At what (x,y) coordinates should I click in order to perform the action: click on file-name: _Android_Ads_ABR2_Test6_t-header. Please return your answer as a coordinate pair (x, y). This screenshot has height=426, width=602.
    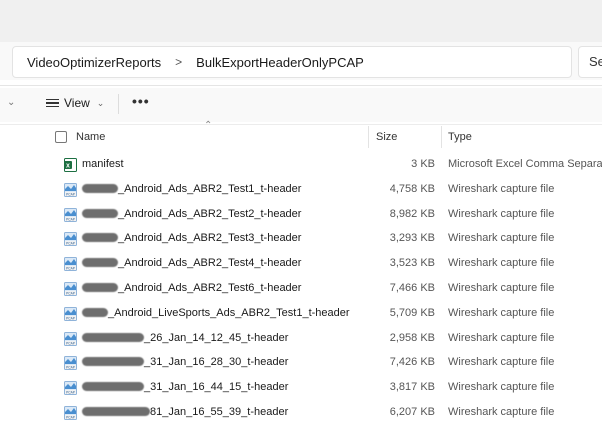
    Looking at the image, I should click on (191, 288).